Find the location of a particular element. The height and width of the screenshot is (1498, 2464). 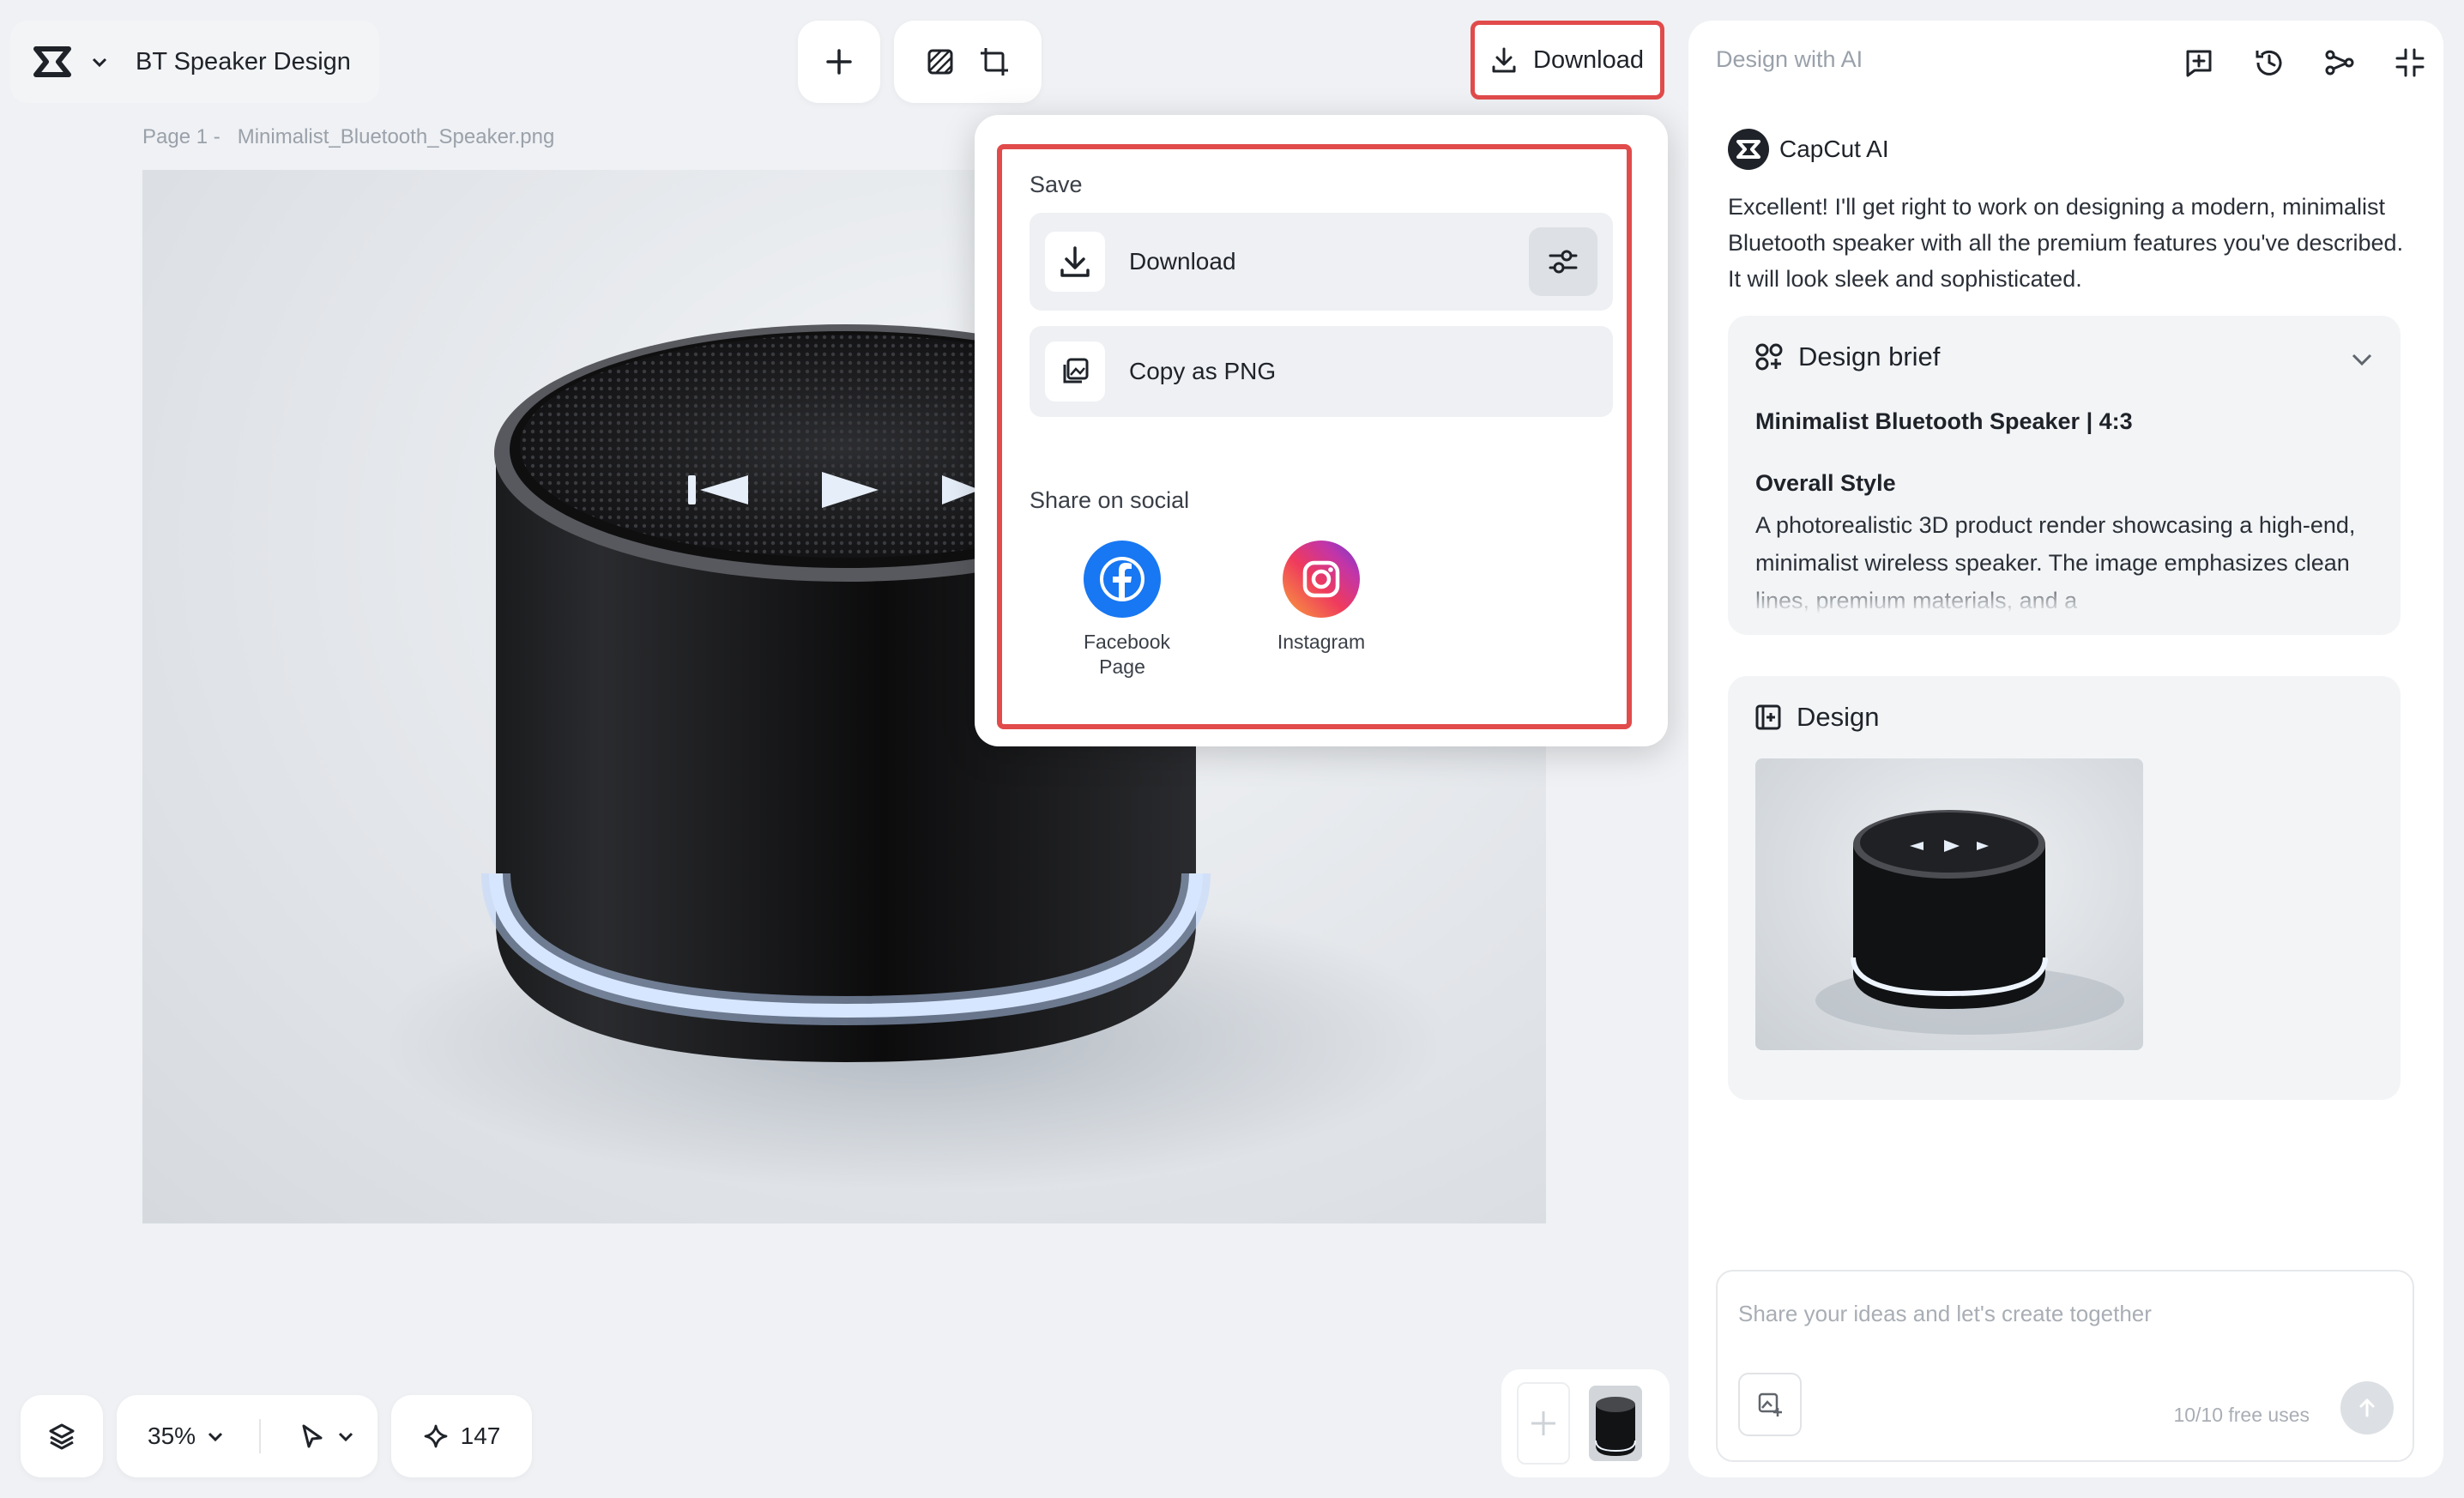

capcut-ai-avatar is located at coordinates (1748, 149).